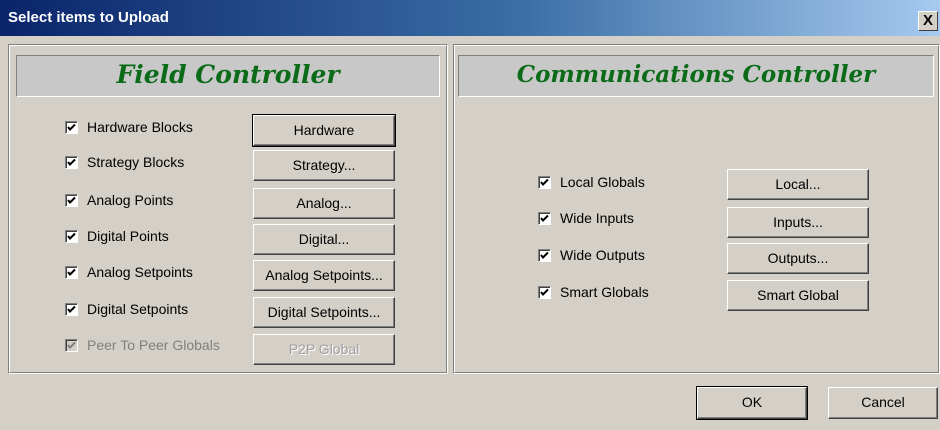 This screenshot has height=430, width=940. I want to click on checkbox-smart-globals: Smart Globals, so click(593, 292).